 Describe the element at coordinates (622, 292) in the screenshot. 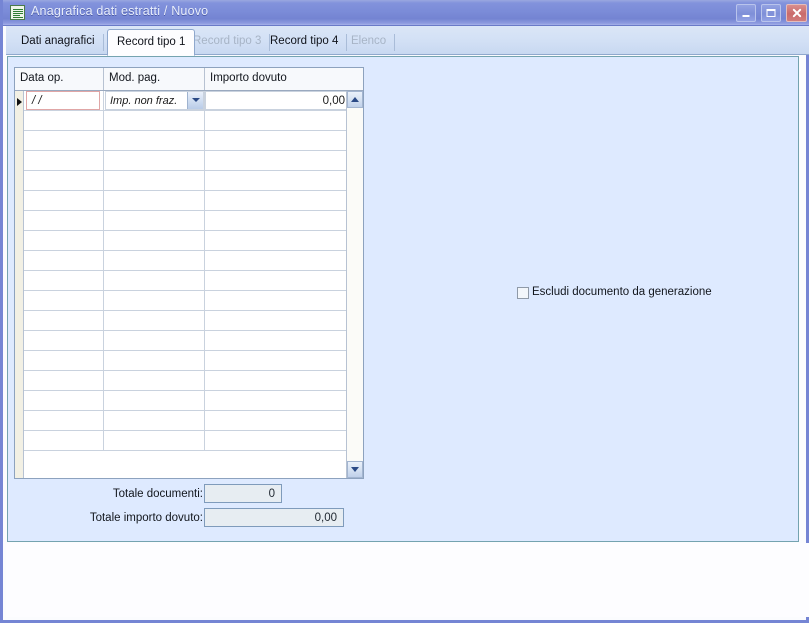

I see `exclude-document-label: Escludi documento da generazione` at that location.